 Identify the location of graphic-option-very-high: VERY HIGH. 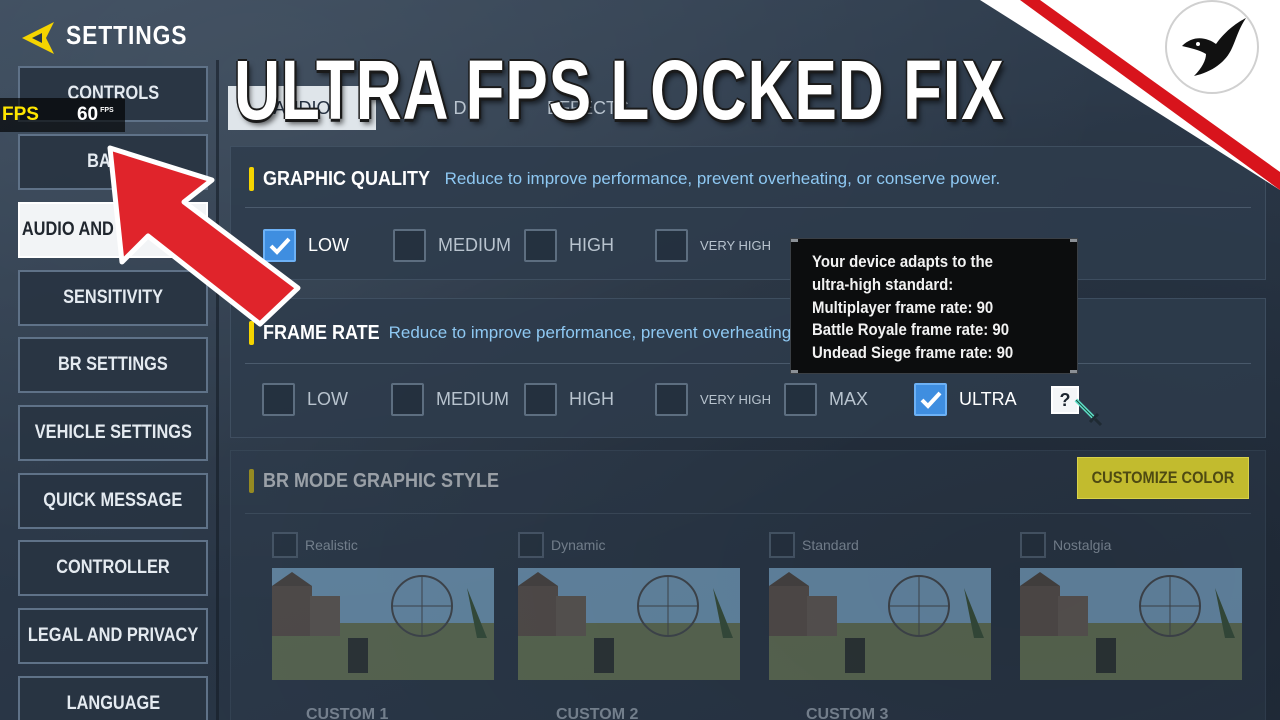
(713, 245).